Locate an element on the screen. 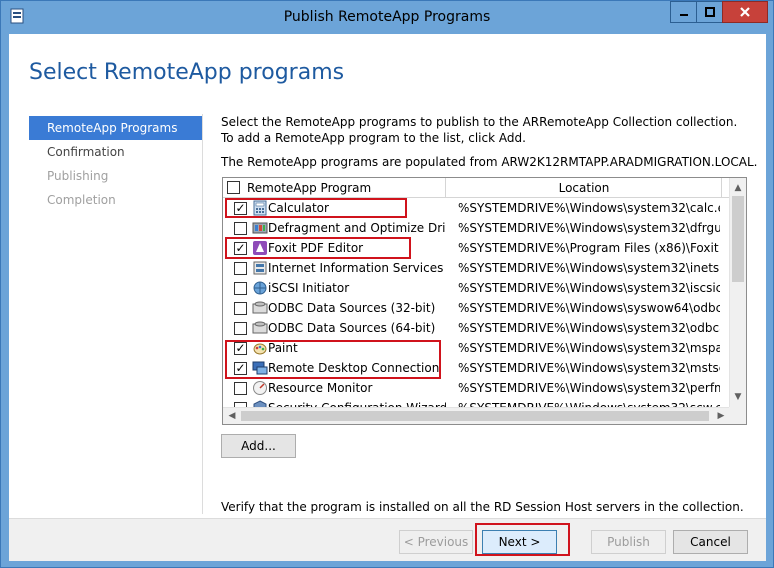 This screenshot has width=774, height=568. program-name: Calculator is located at coordinates (298, 208).